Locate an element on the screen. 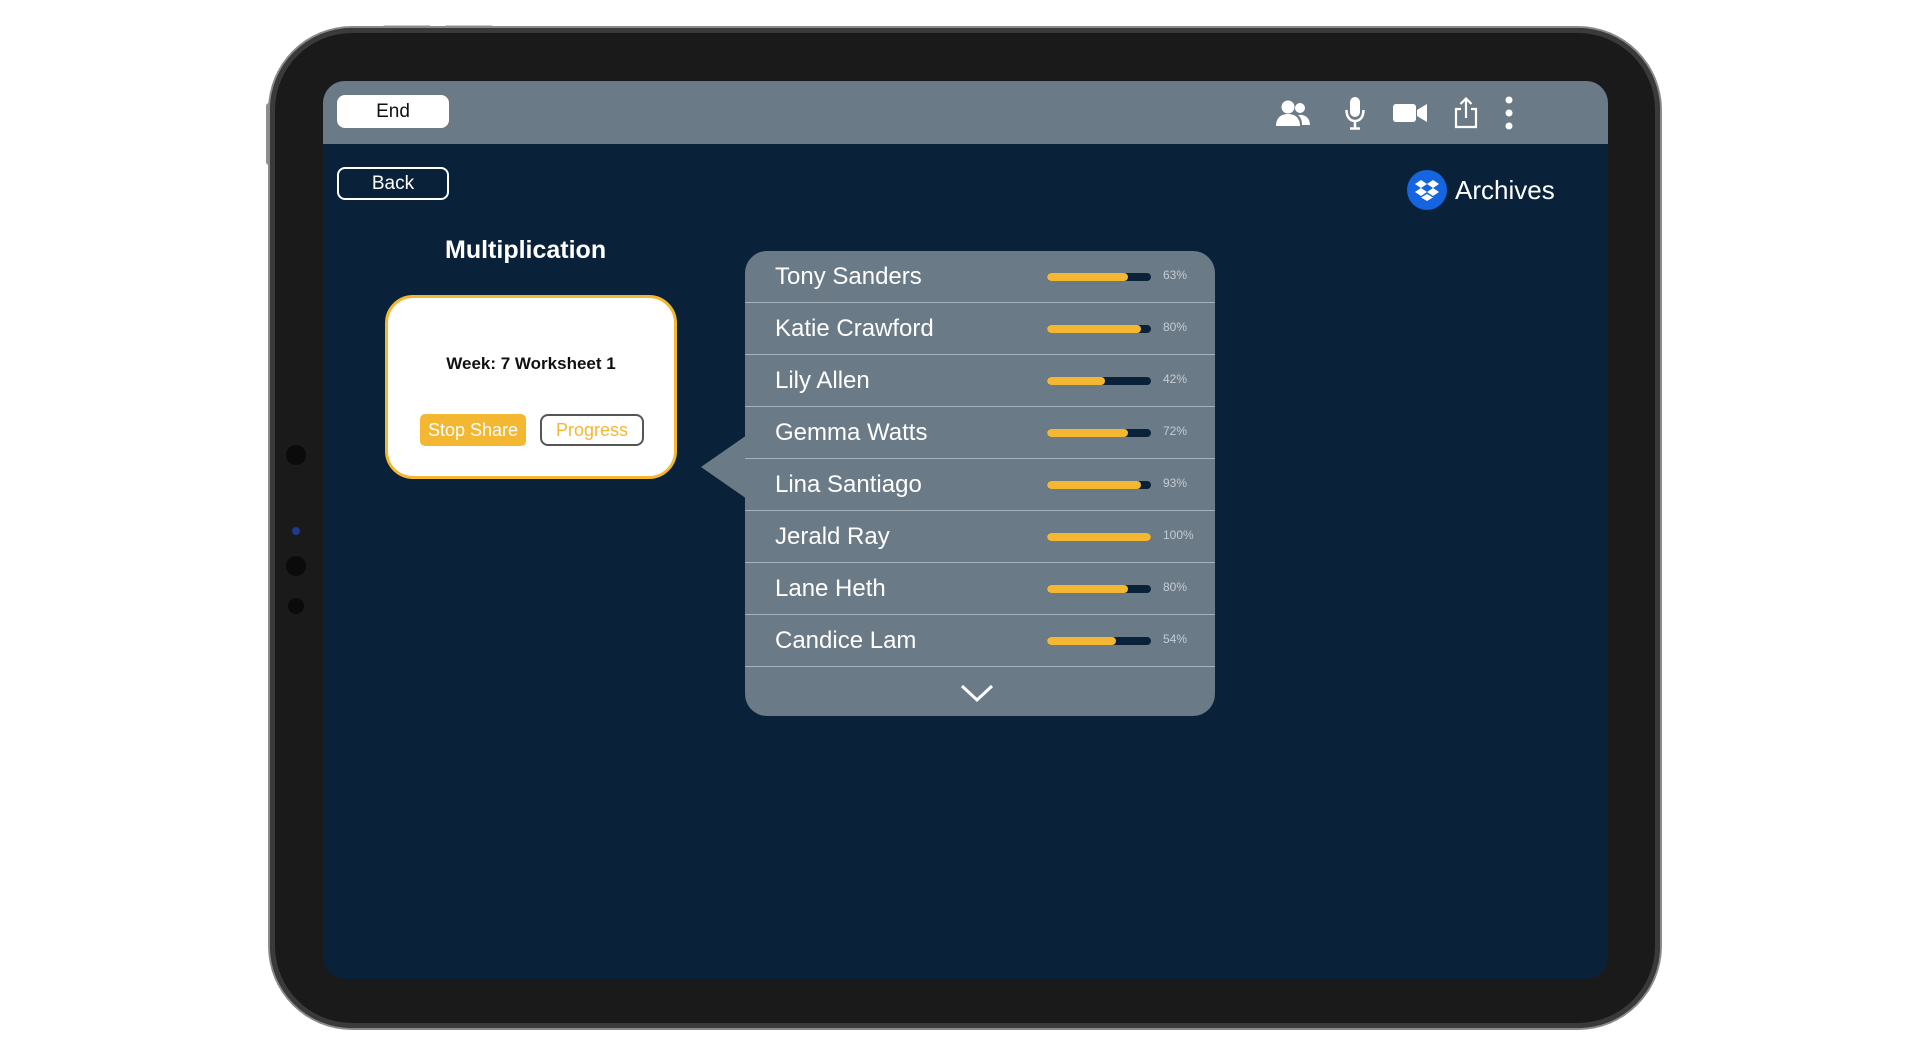  top-toolbar: End is located at coordinates (965, 112).